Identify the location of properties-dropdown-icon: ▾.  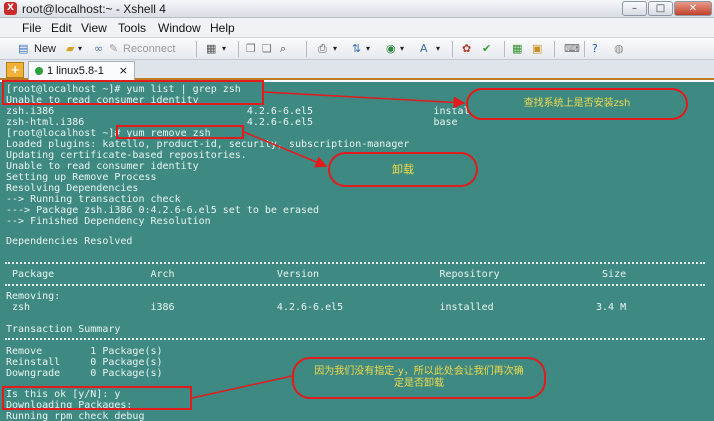
(224, 49).